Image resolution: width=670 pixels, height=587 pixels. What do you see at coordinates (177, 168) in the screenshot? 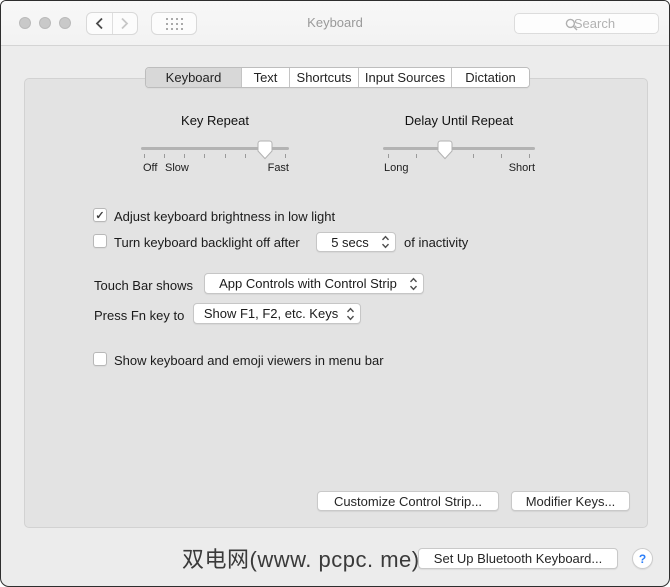
I see `key-repeat-label-slow: Slow` at bounding box center [177, 168].